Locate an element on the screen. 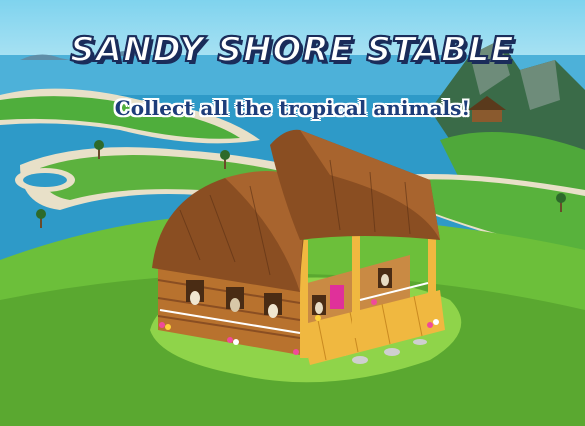  banner-title: SANDY SHORE STABLE is located at coordinates (292, 50).